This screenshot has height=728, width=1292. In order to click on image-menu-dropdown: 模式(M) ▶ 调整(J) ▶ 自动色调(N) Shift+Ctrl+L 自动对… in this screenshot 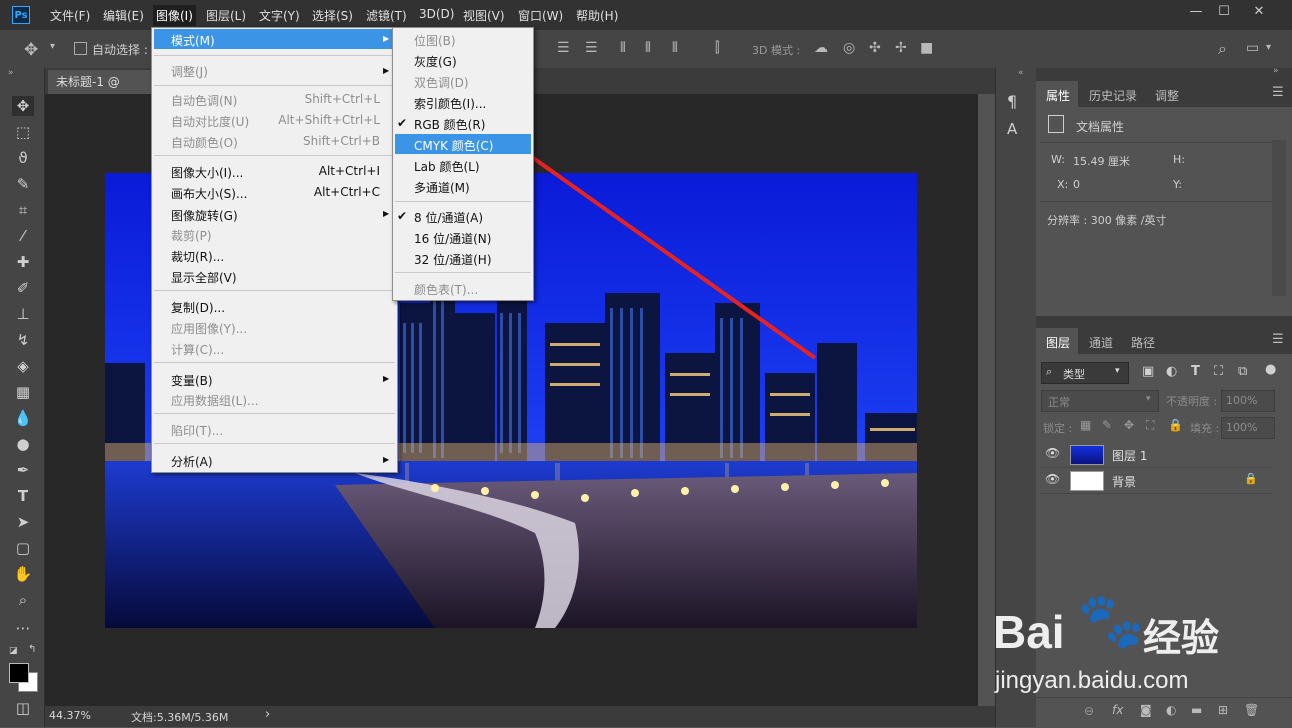, I will do `click(274, 250)`.